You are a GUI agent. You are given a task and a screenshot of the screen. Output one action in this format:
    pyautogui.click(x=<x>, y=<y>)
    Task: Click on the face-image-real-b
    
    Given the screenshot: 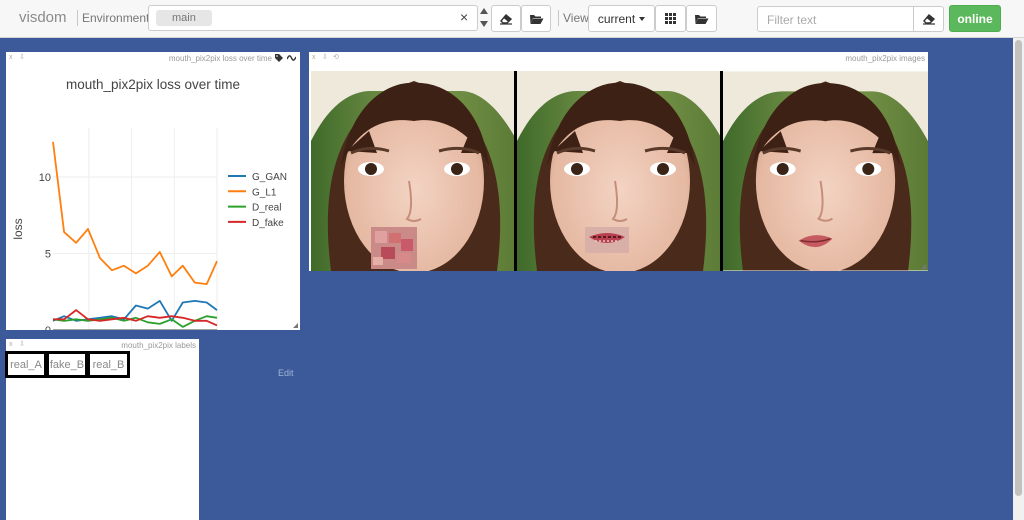 What is the action you would take?
    pyautogui.click(x=825, y=171)
    